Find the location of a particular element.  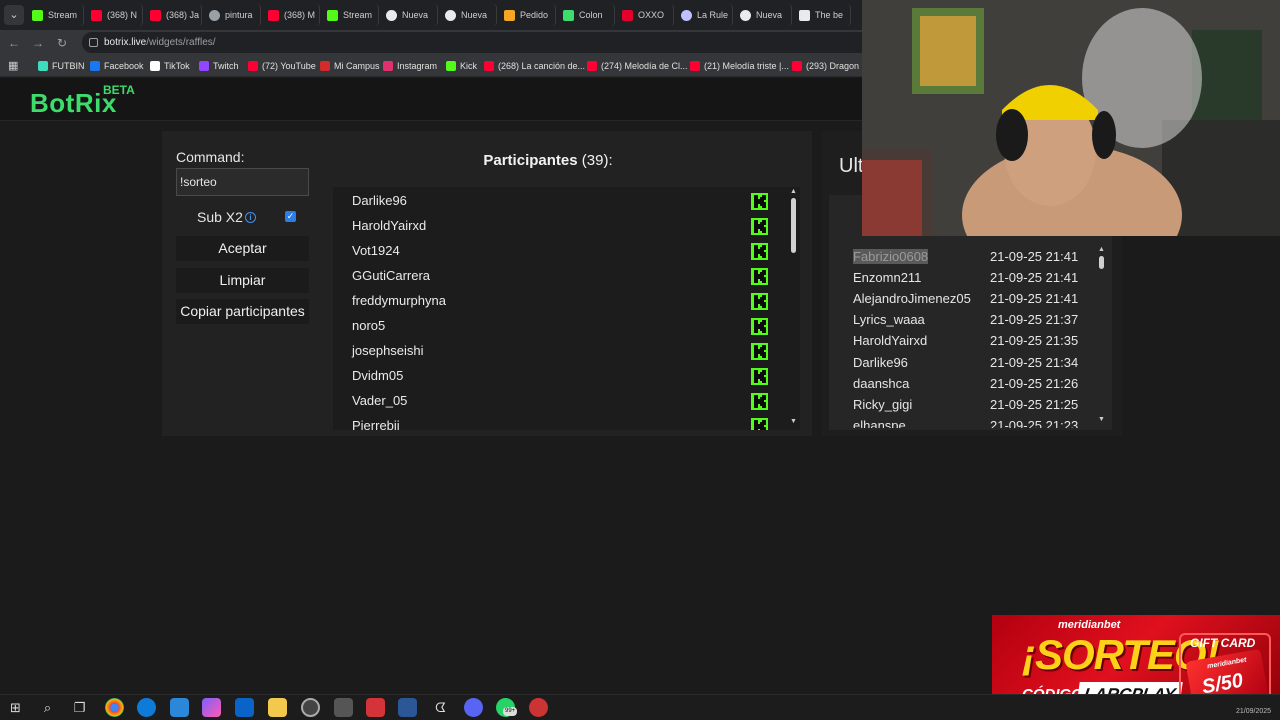

participant-row: GGutiCarrera is located at coordinates (550, 276).